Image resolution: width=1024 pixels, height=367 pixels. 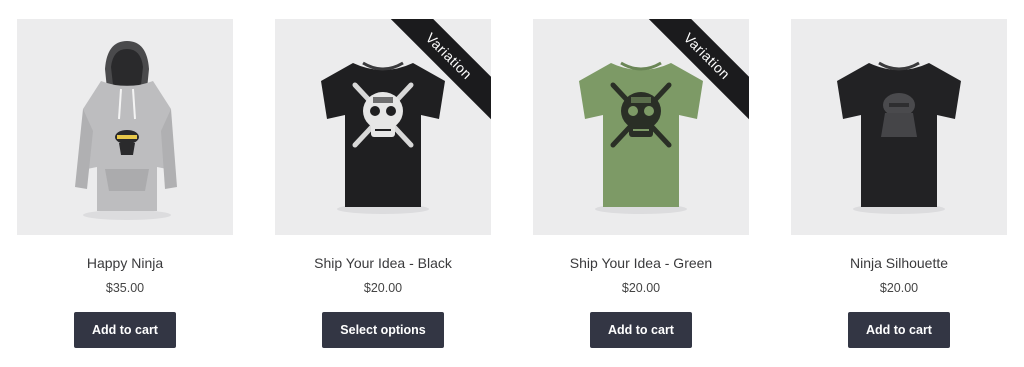 What do you see at coordinates (126, 130) in the screenshot?
I see `hoodie-image` at bounding box center [126, 130].